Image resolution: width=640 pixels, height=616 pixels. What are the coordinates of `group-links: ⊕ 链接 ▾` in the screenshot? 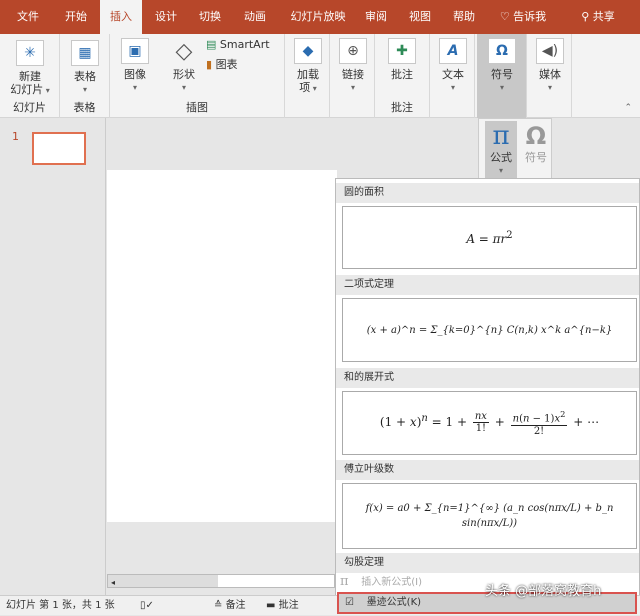 It's located at (352, 76).